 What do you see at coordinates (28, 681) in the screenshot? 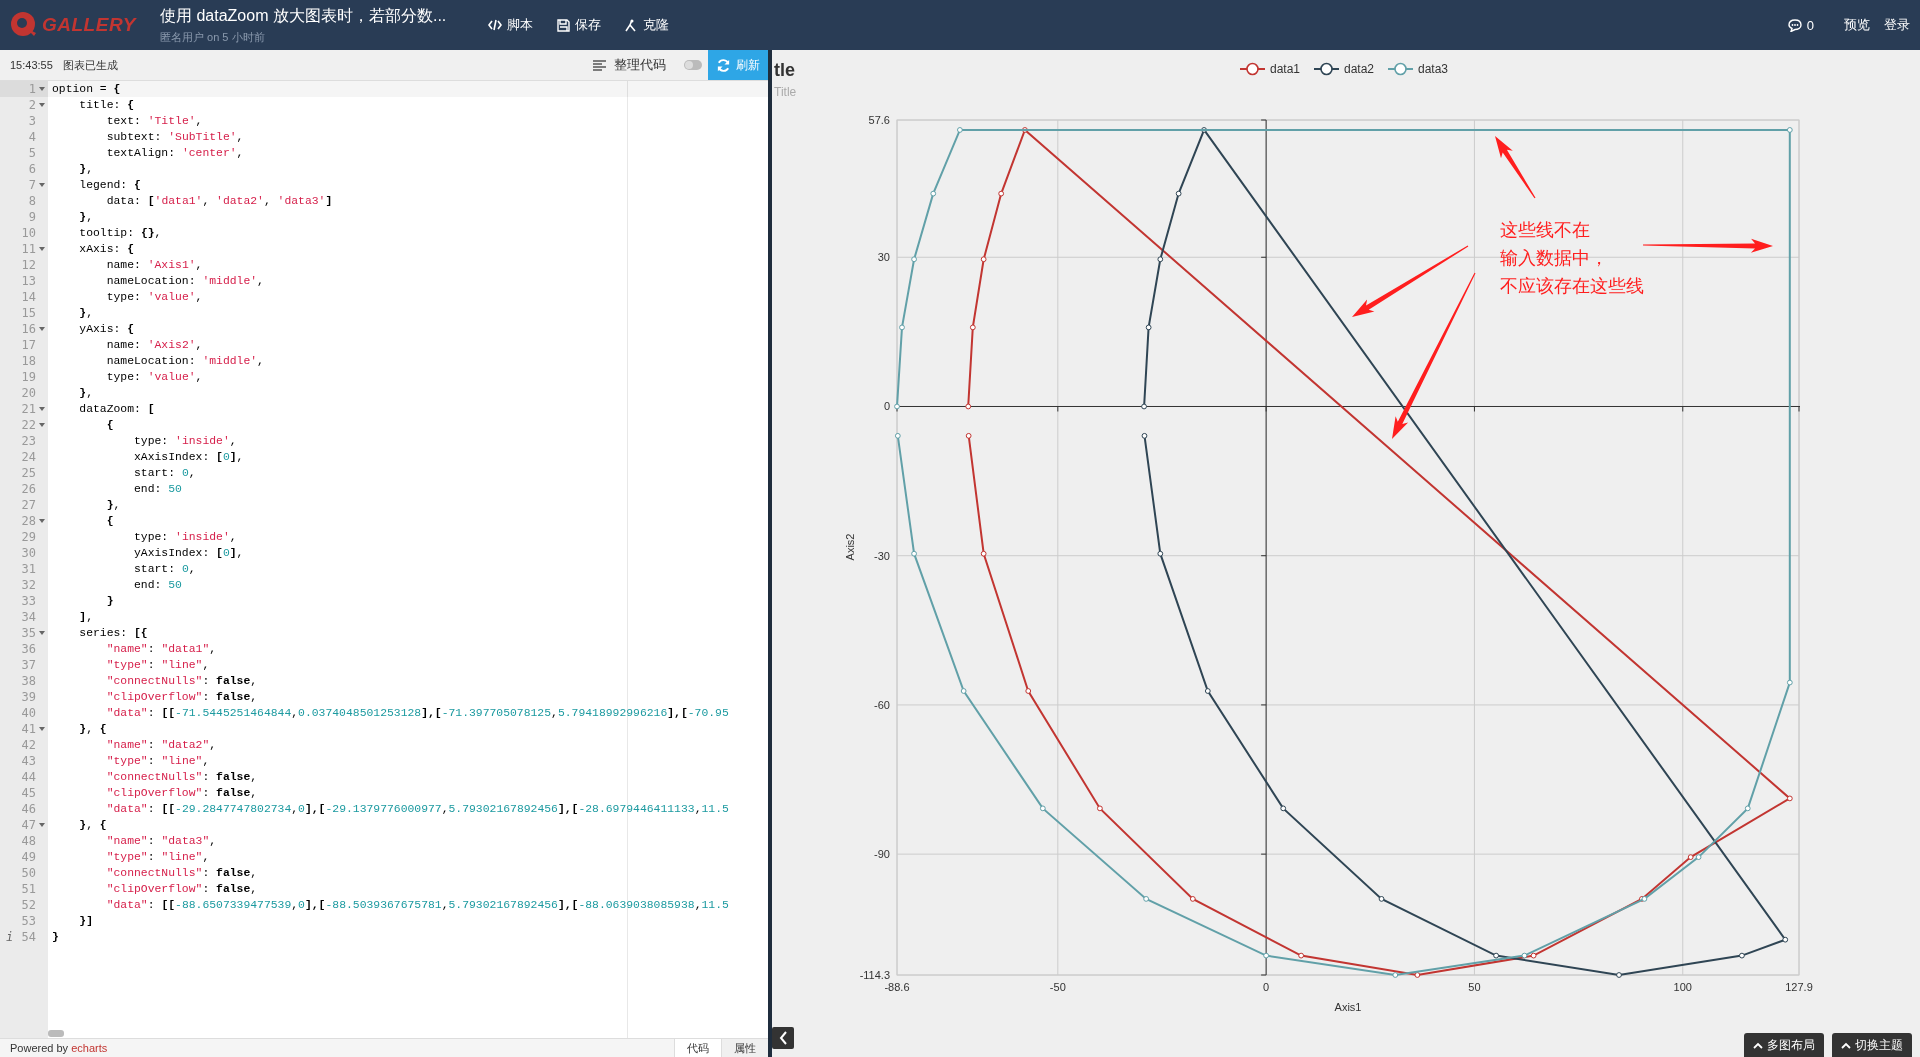
I see `line-number: 38` at bounding box center [28, 681].